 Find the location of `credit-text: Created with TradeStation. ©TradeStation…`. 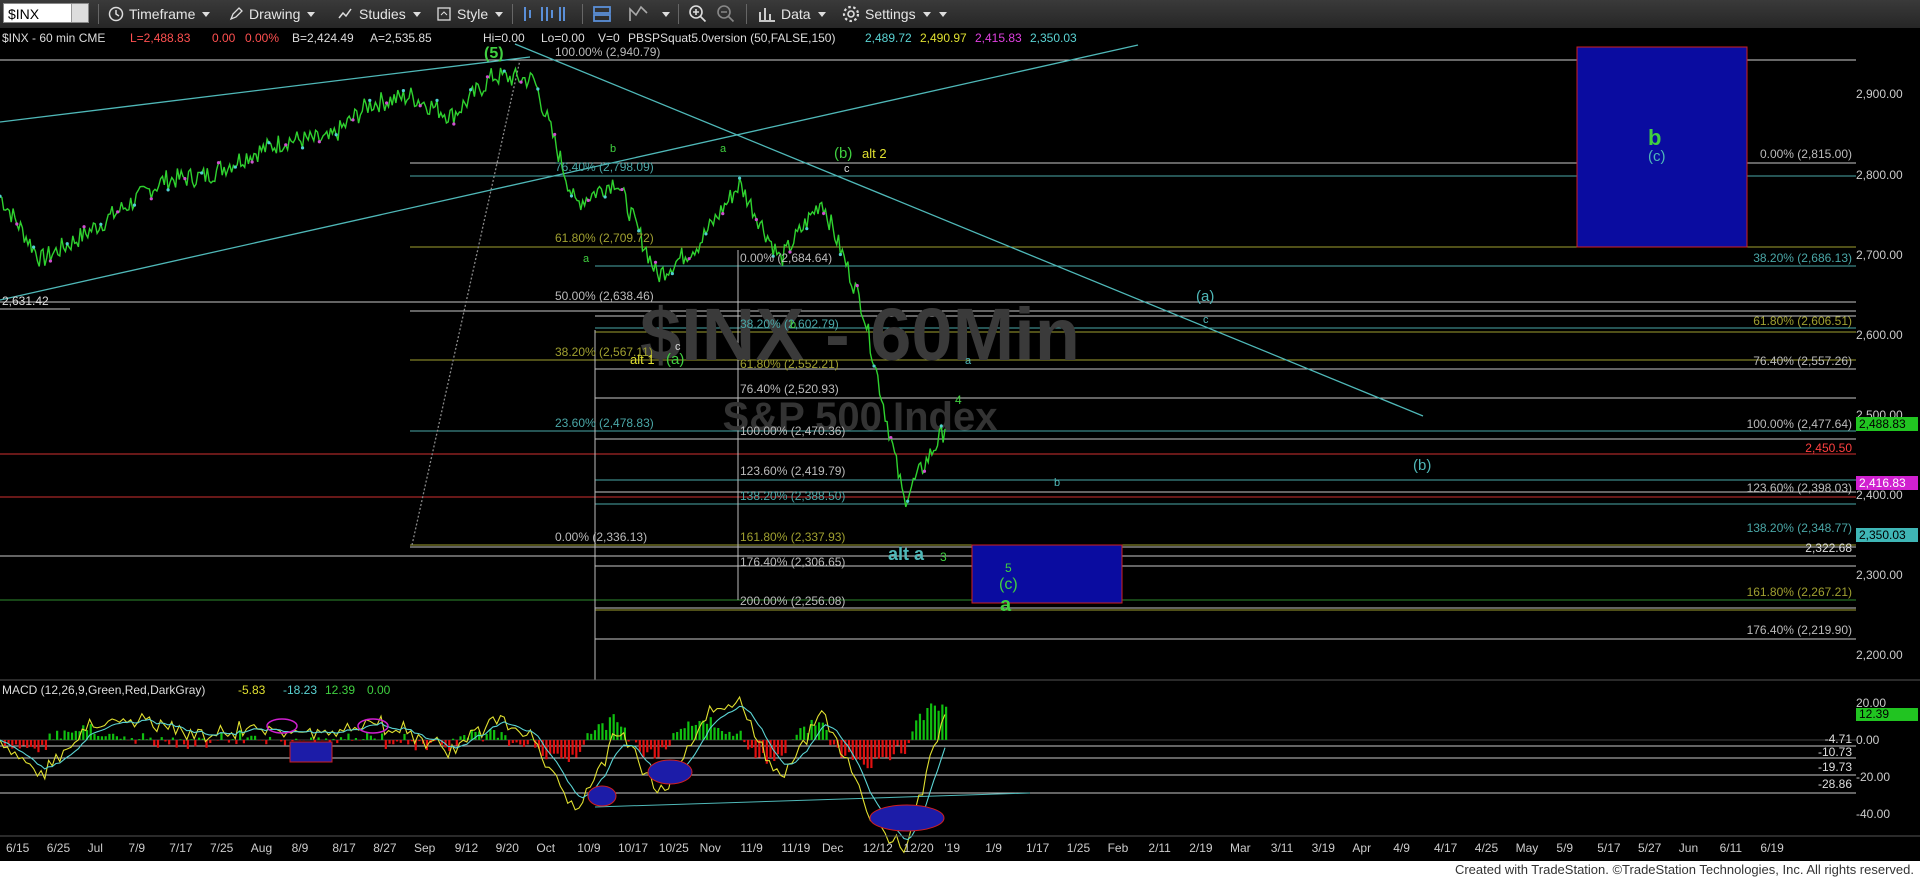

credit-text: Created with TradeStation. ©TradeStation… is located at coordinates (1684, 869).